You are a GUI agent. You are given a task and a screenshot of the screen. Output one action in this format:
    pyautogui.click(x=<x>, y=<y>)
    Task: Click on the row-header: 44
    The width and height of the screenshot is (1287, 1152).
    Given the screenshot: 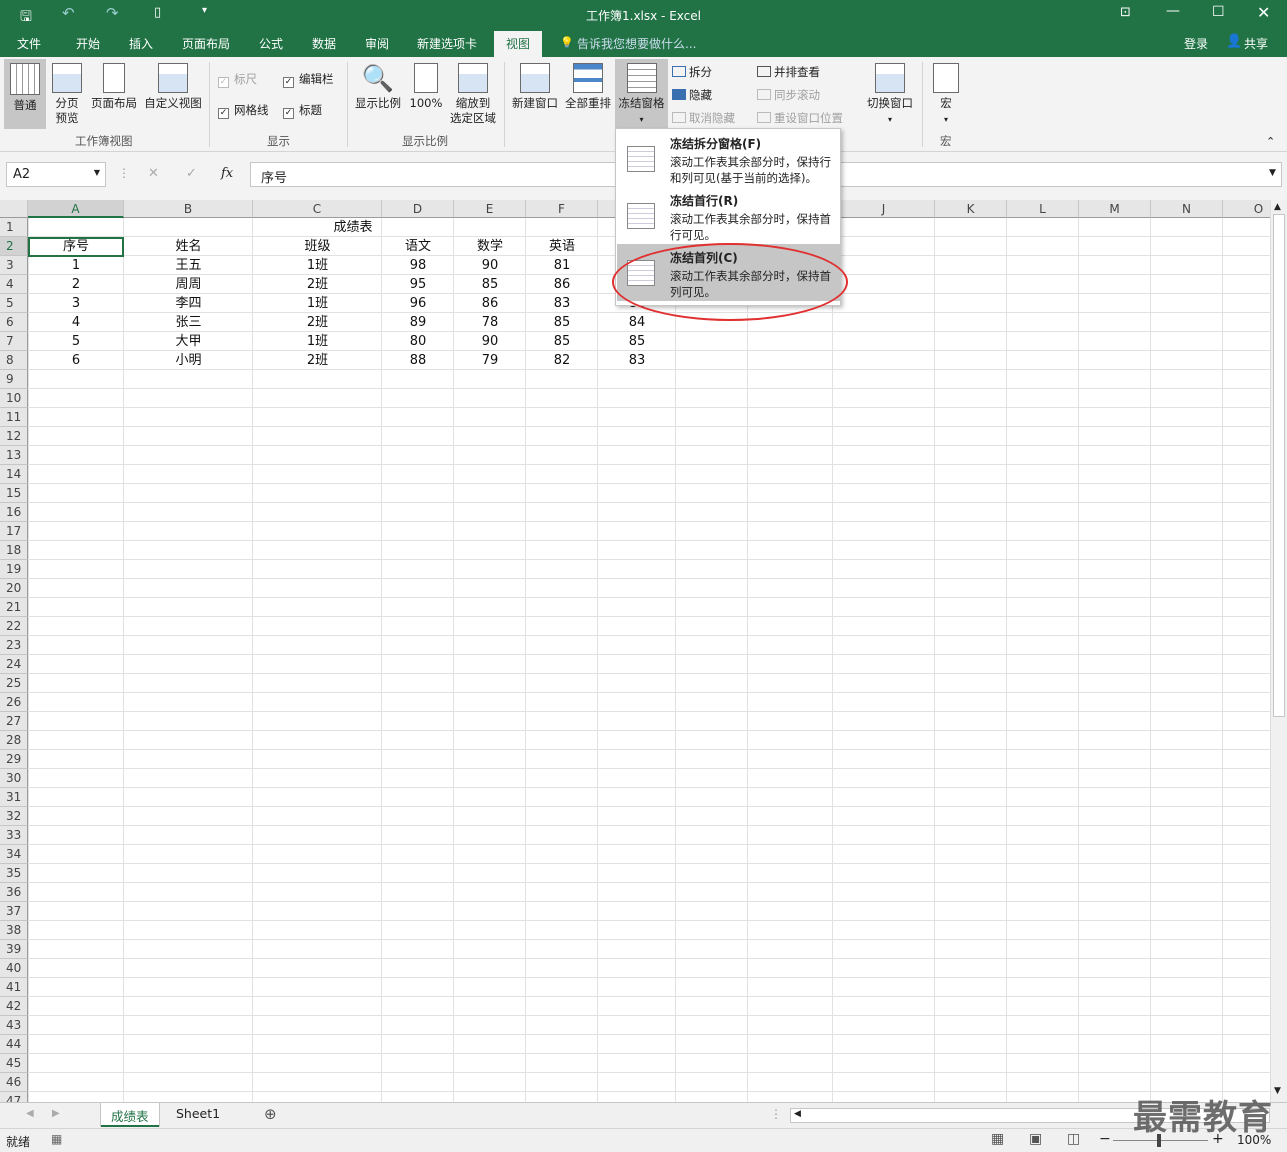 What is the action you would take?
    pyautogui.click(x=14, y=1044)
    